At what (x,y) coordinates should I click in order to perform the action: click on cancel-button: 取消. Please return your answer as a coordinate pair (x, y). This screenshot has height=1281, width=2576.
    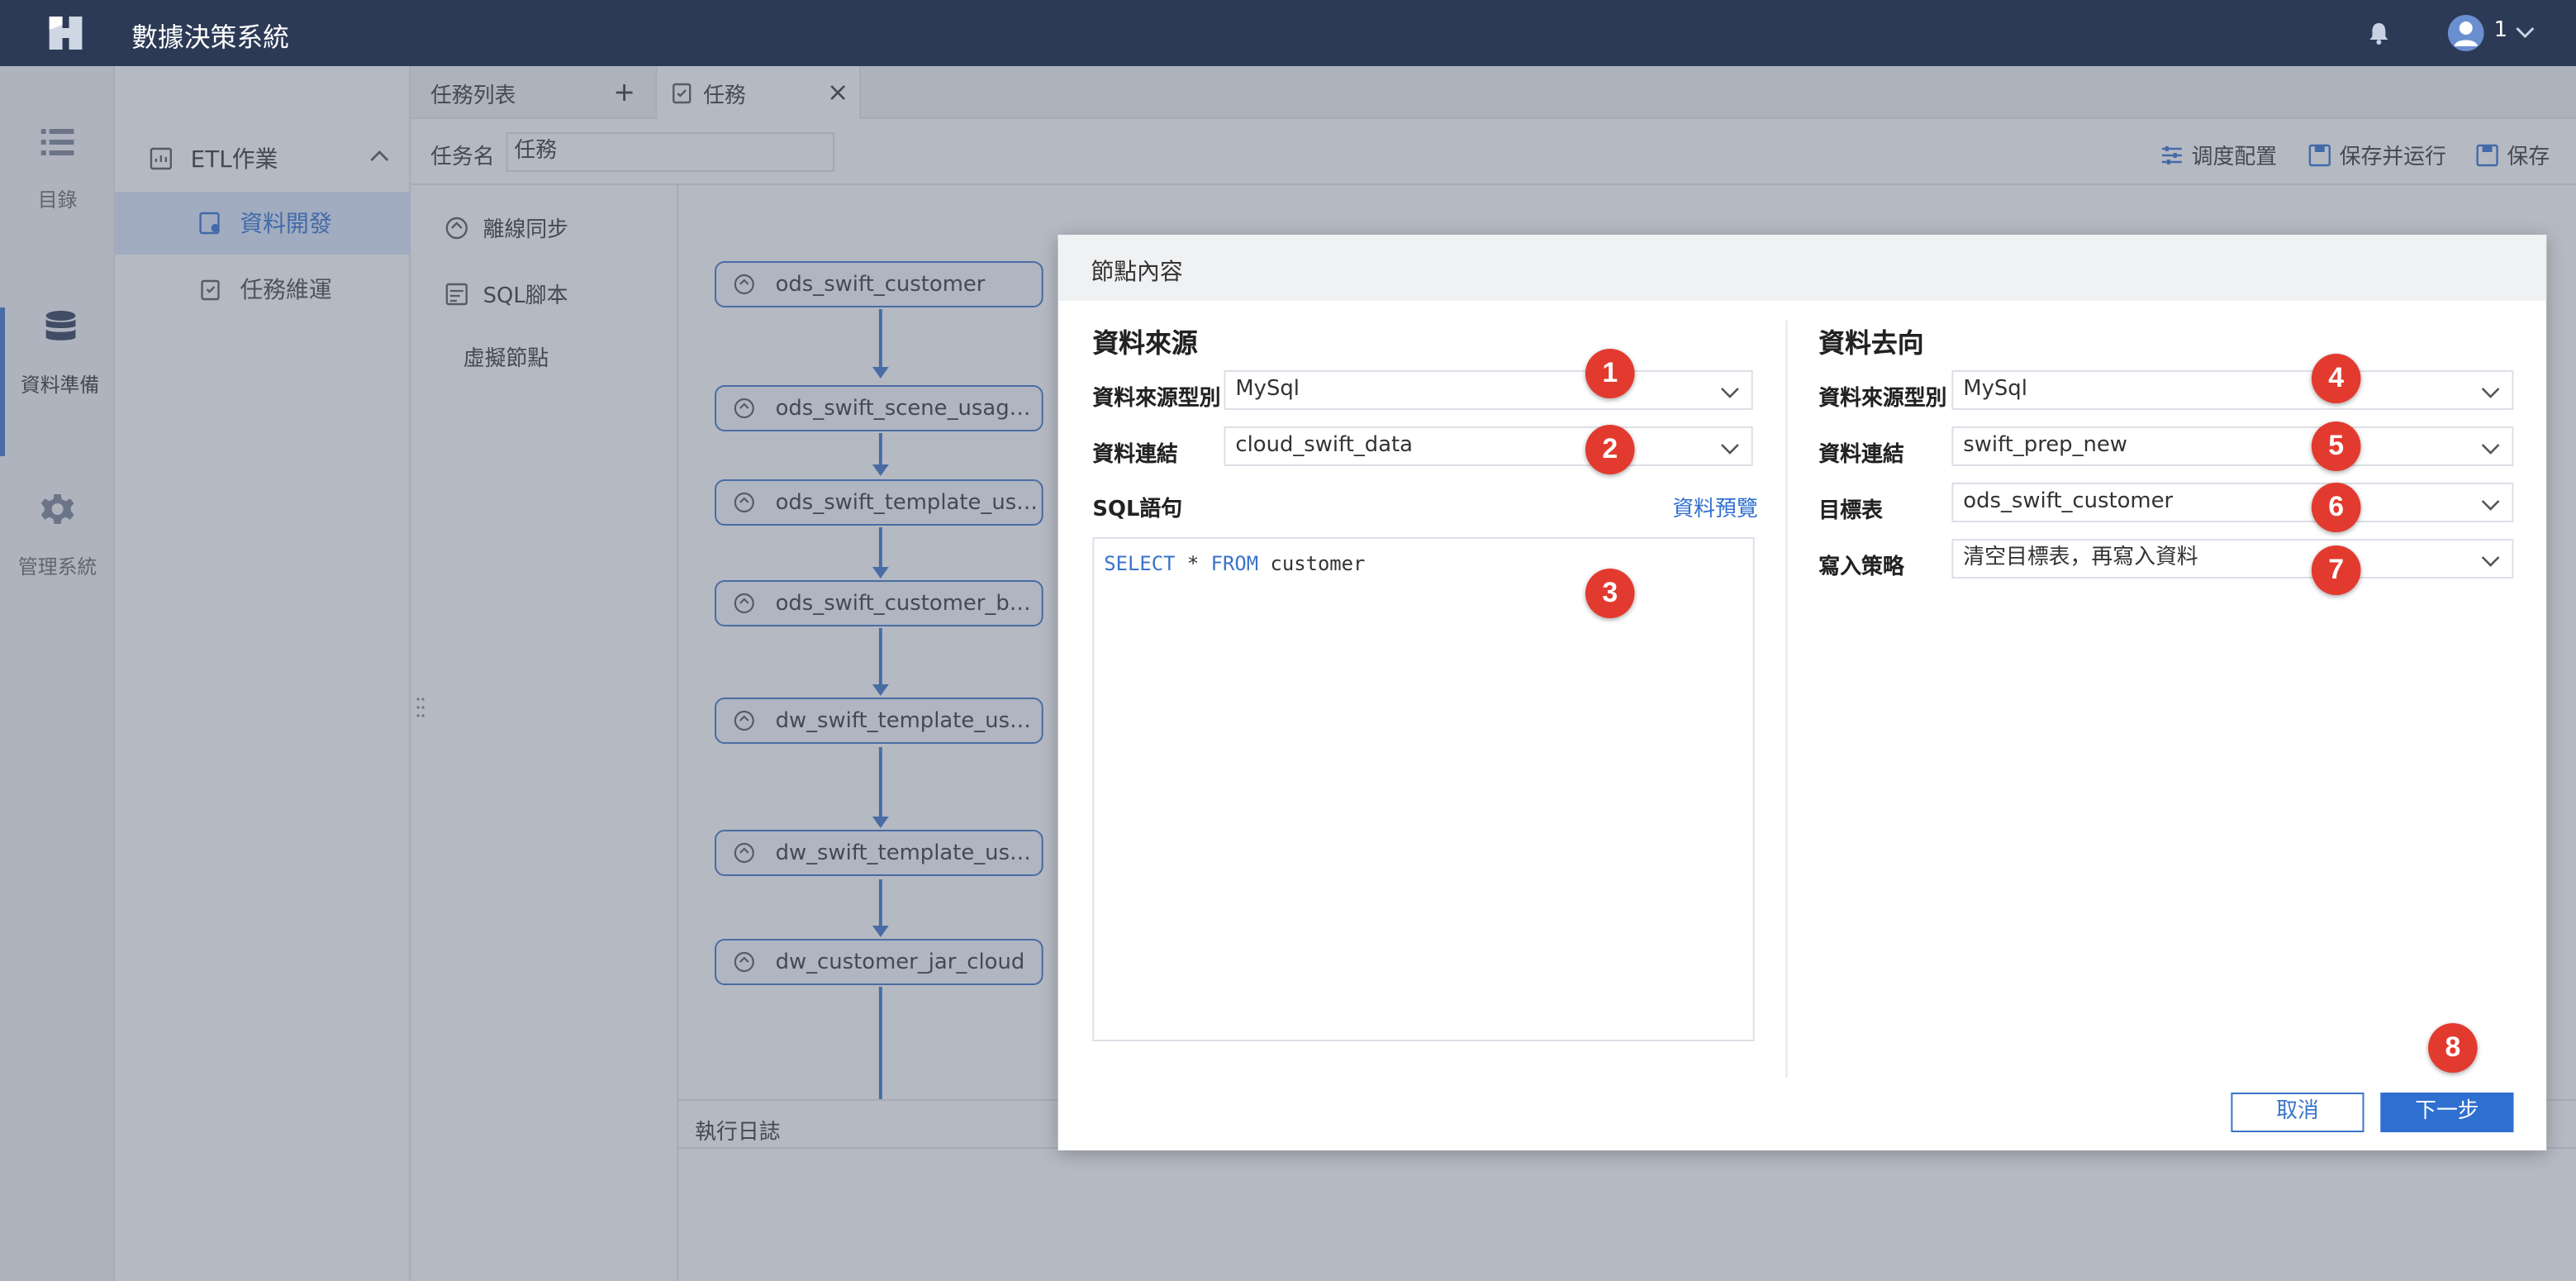
    Looking at the image, I should click on (2298, 1112).